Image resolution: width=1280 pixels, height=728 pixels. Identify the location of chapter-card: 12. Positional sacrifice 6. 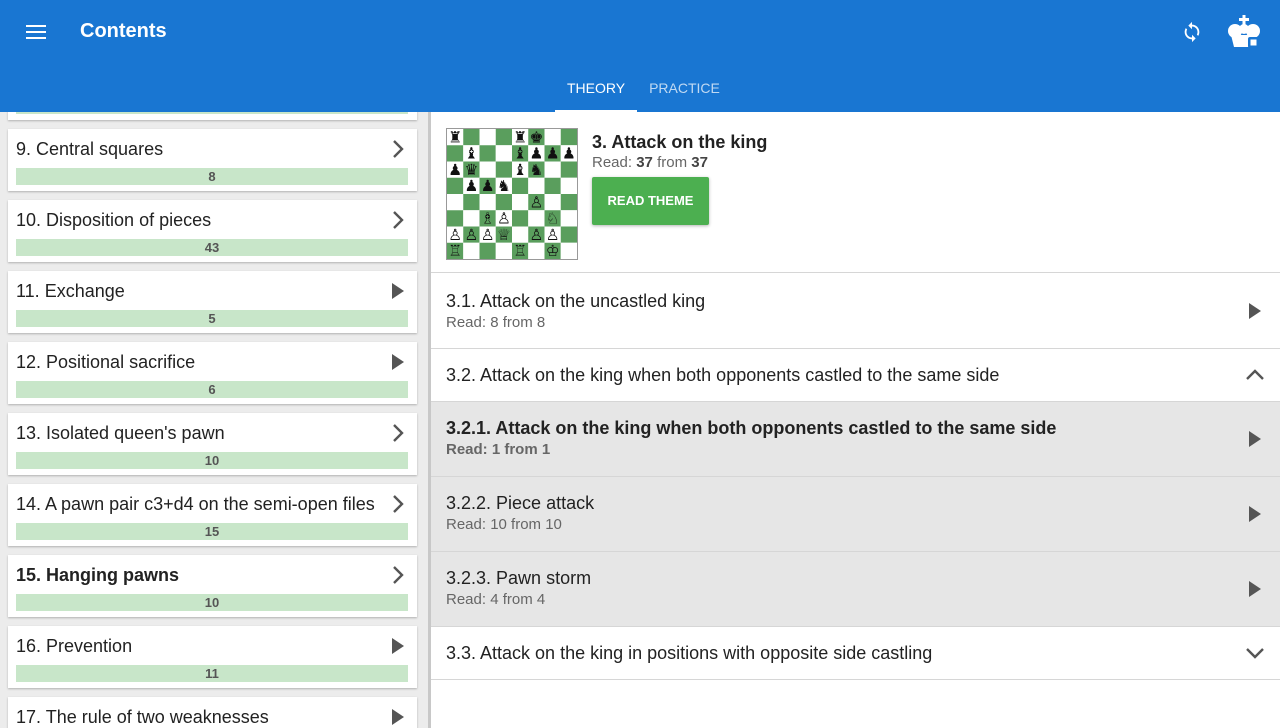
(212, 373).